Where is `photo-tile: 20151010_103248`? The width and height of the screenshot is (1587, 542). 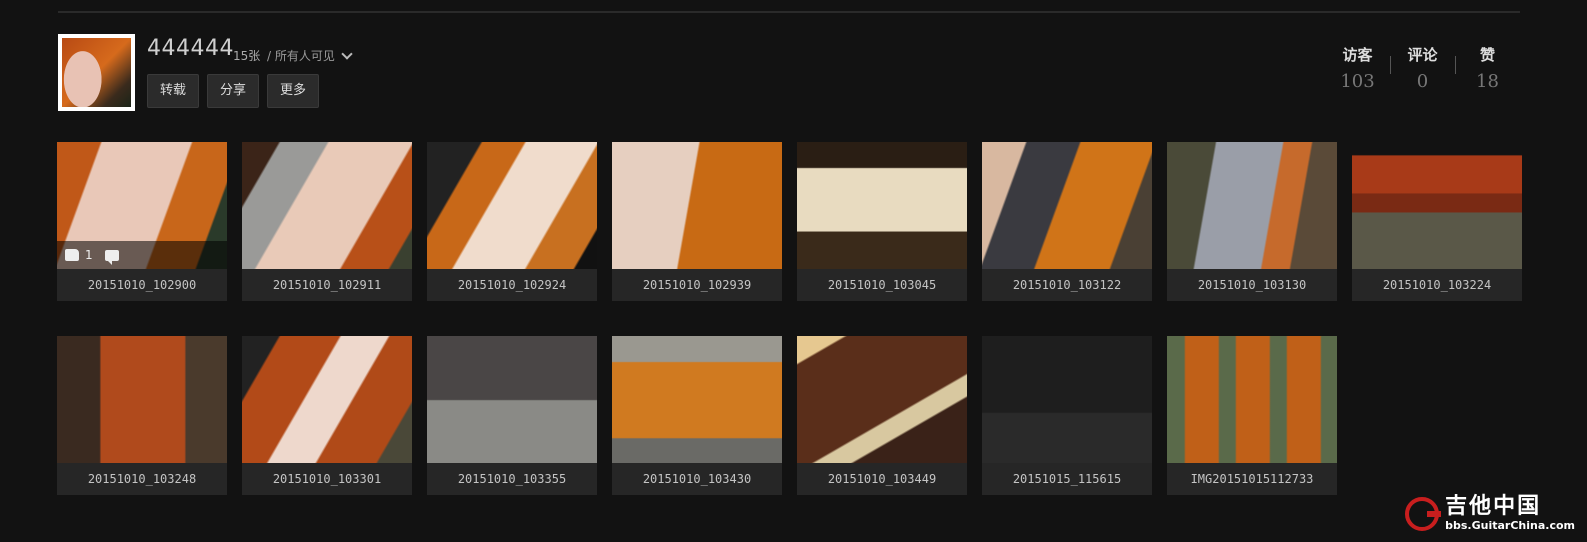 photo-tile: 20151010_103248 is located at coordinates (142, 415).